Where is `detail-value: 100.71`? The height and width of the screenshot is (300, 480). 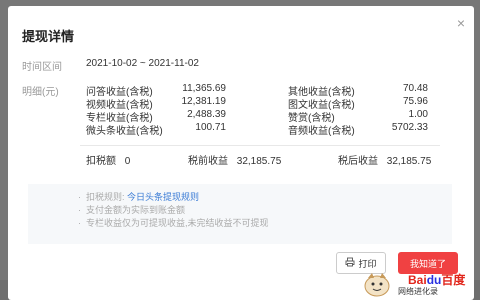
detail-value: 100.71 is located at coordinates (210, 127).